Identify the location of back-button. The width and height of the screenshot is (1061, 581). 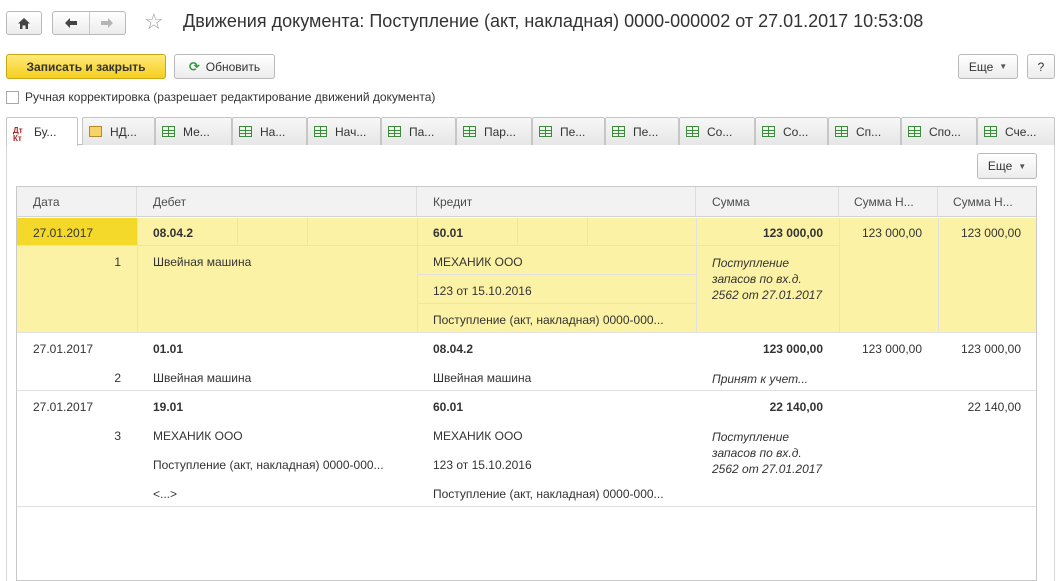
(71, 23).